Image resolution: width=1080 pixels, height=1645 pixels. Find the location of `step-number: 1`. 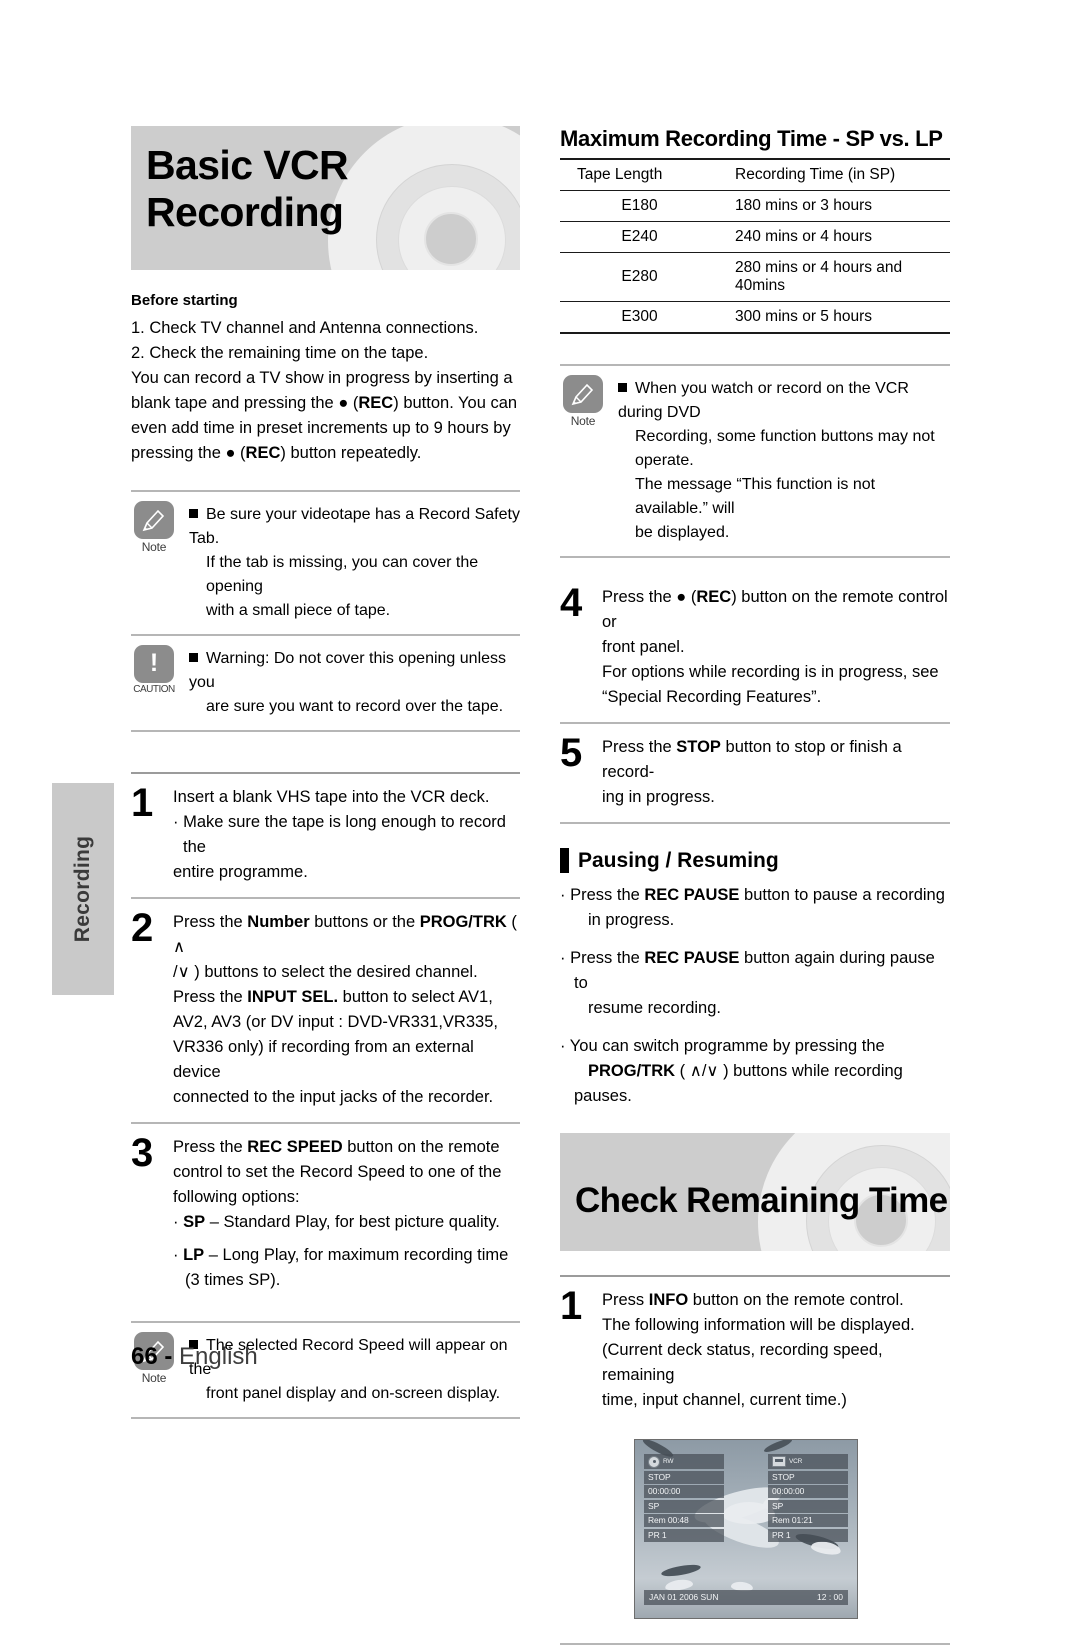

step-number: 1 is located at coordinates (142, 803).